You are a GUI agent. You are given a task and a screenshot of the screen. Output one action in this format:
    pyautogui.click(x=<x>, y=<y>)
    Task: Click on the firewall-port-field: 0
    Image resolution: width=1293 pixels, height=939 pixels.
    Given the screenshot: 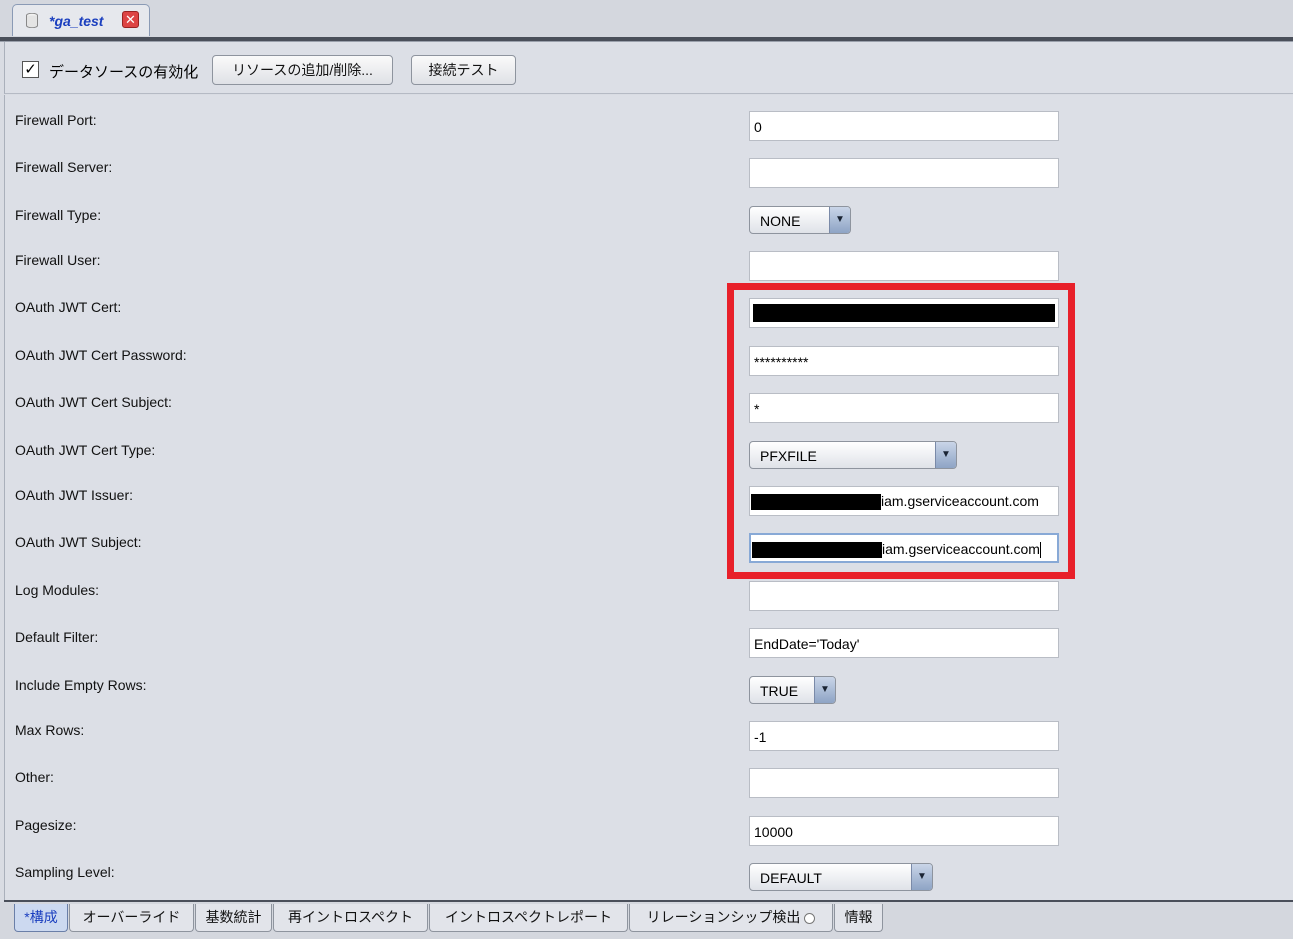 What is the action you would take?
    pyautogui.click(x=904, y=126)
    